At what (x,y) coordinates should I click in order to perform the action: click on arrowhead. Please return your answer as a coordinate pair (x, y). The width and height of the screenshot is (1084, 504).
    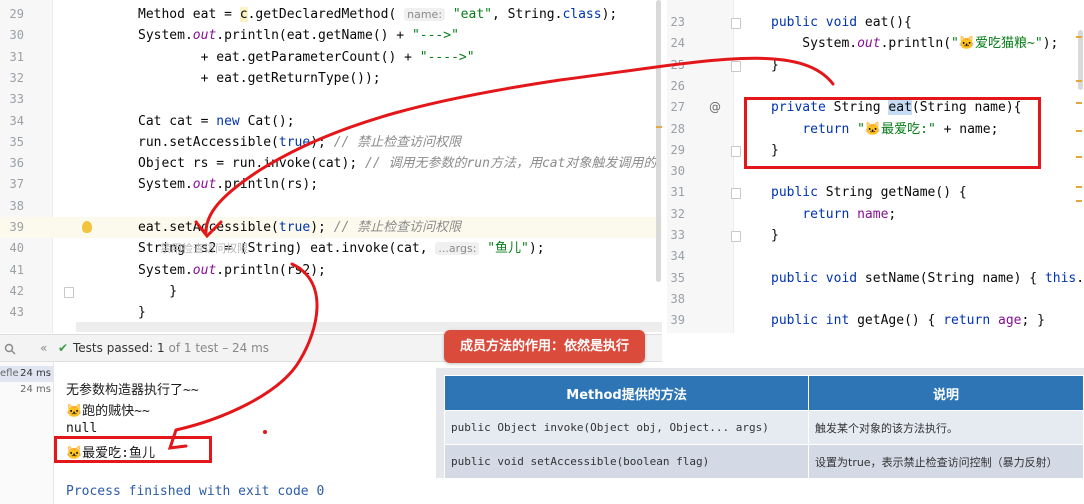
    Looking at the image, I should click on (177, 439).